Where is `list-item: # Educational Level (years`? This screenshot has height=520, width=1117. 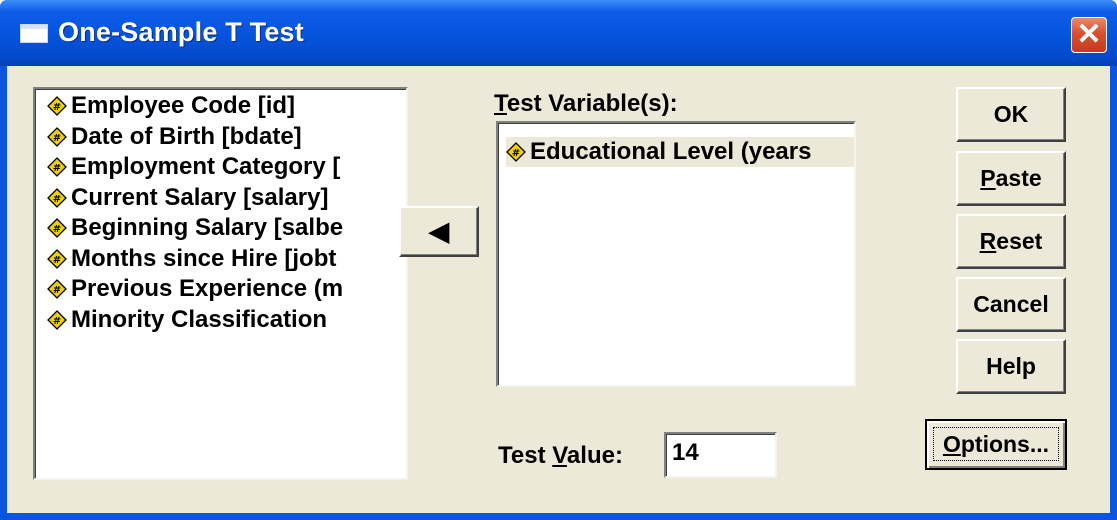
list-item: # Educational Level (years is located at coordinates (680, 152).